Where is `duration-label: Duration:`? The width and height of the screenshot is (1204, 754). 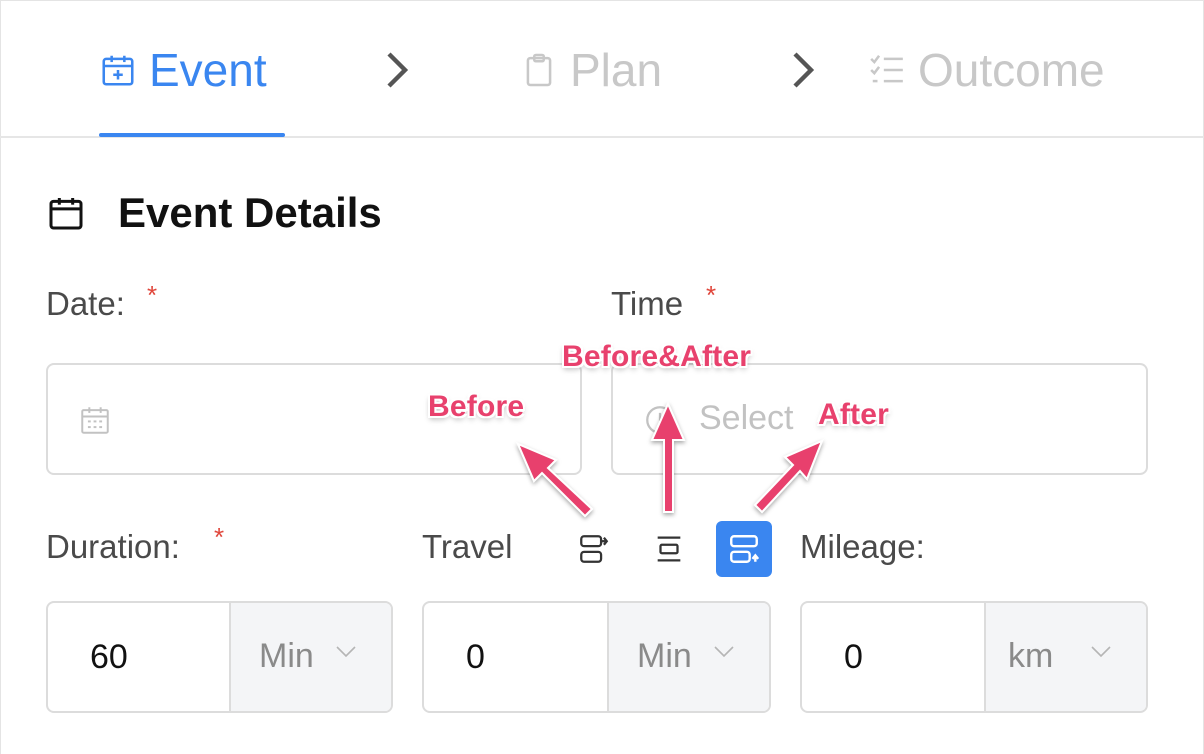 duration-label: Duration: is located at coordinates (113, 546).